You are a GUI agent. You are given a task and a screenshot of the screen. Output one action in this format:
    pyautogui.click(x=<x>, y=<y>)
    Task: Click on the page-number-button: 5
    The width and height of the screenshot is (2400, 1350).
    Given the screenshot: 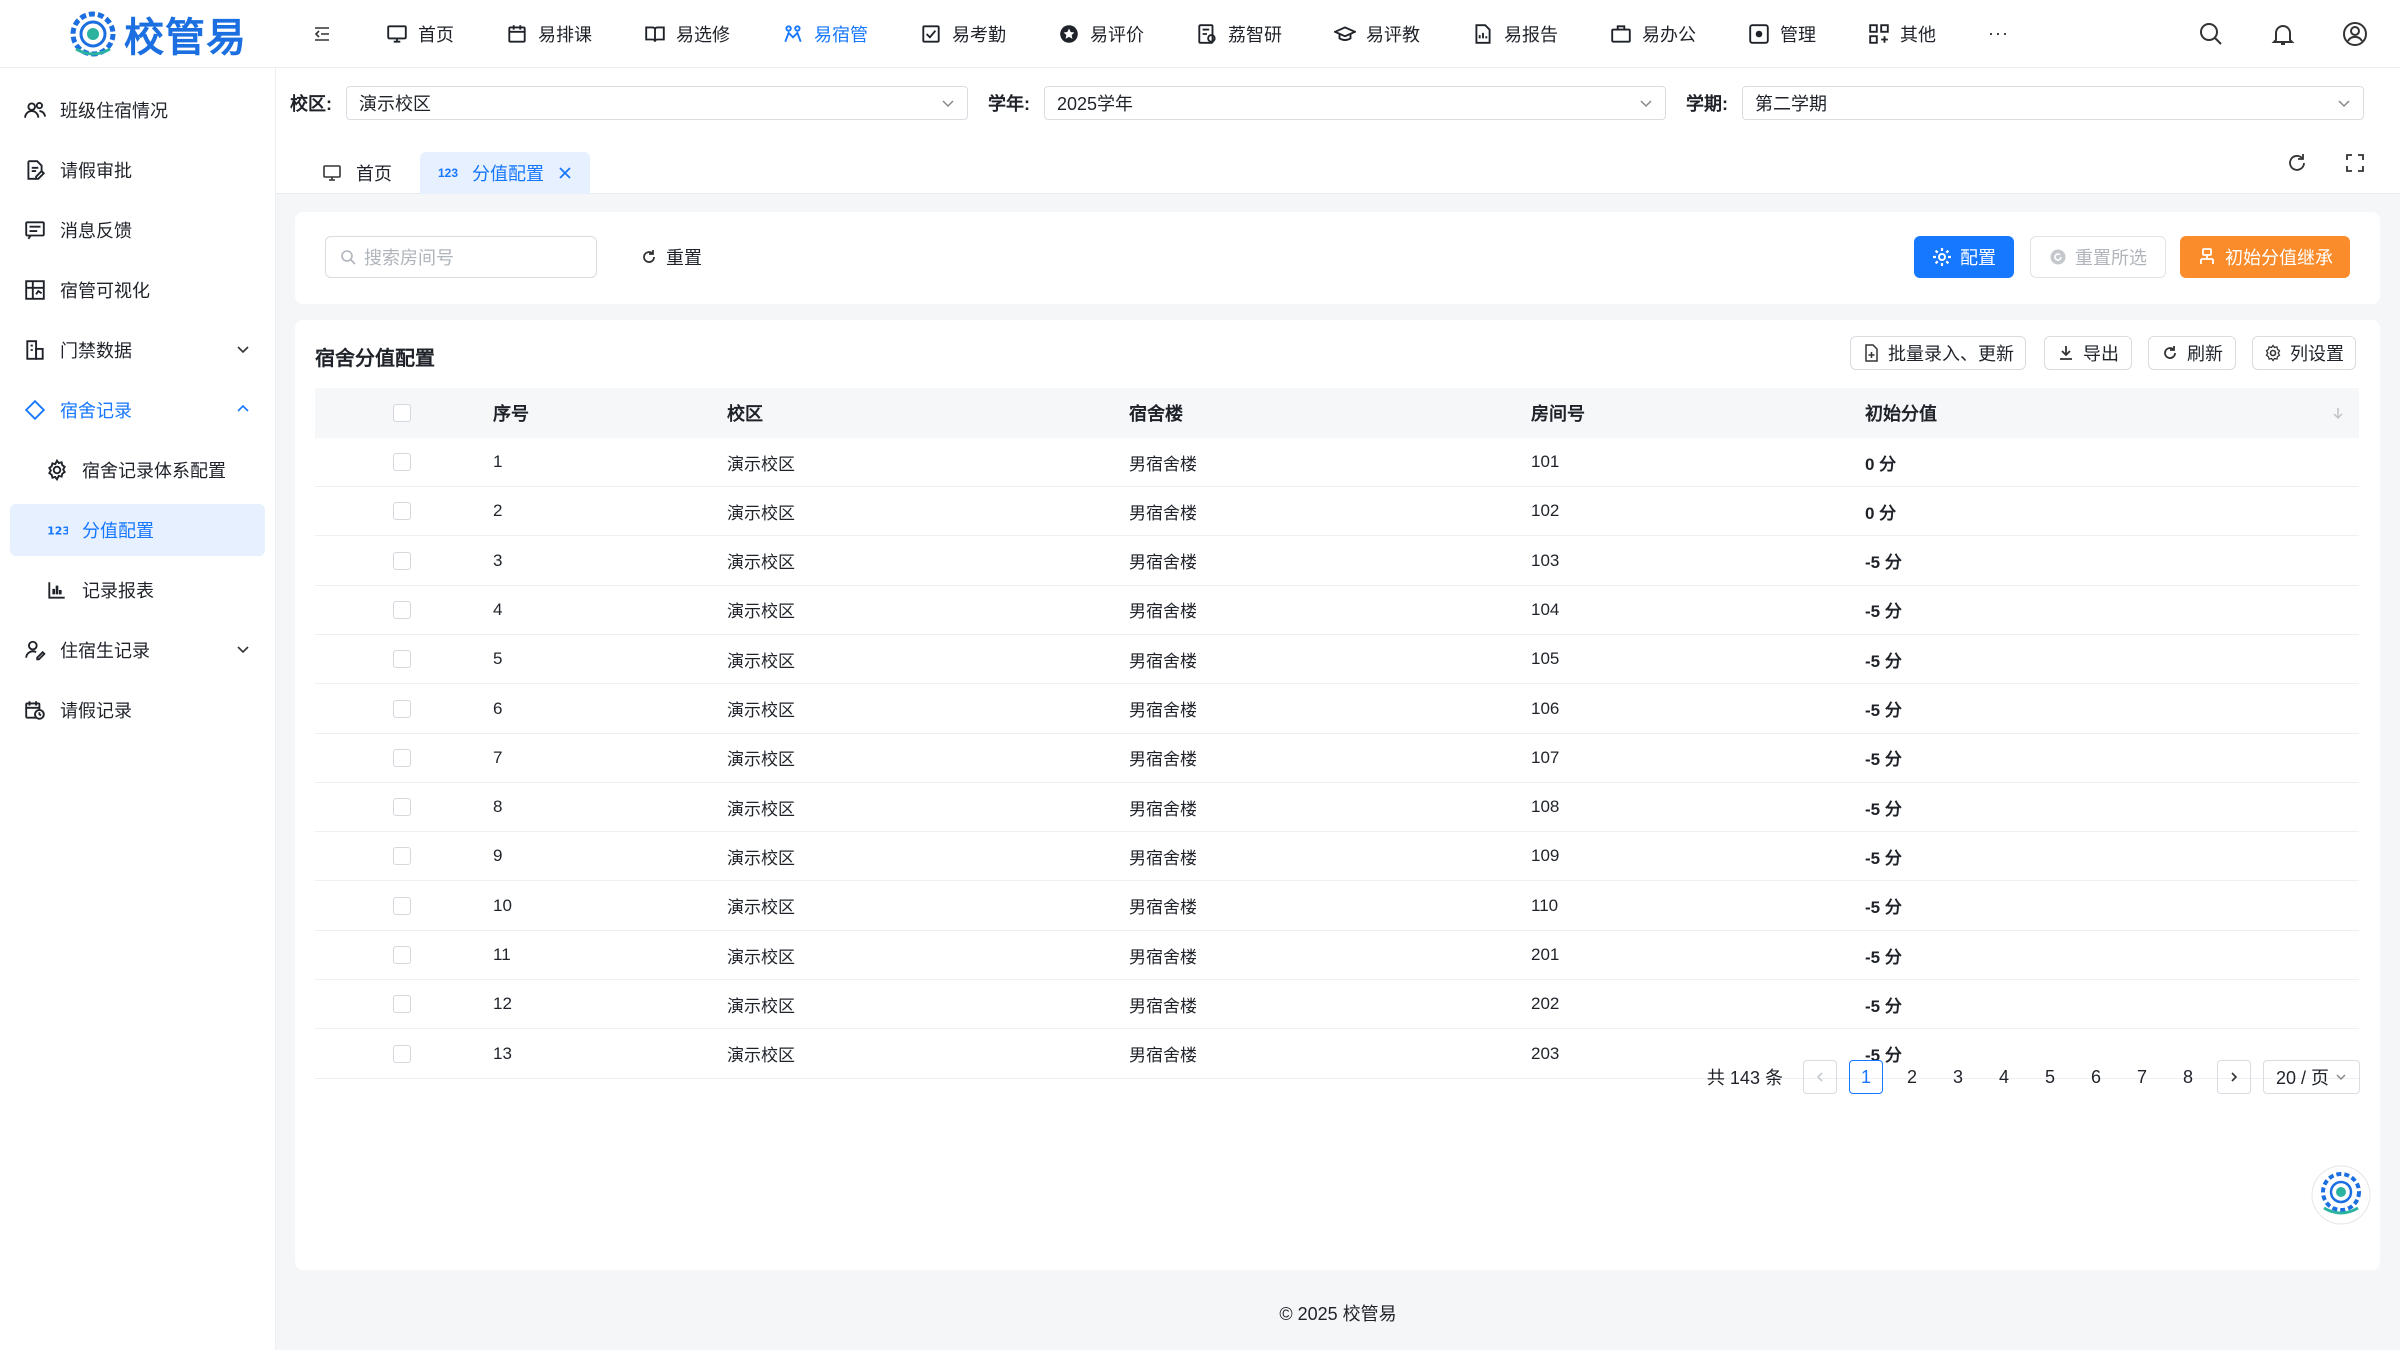 What is the action you would take?
    pyautogui.click(x=2050, y=1077)
    